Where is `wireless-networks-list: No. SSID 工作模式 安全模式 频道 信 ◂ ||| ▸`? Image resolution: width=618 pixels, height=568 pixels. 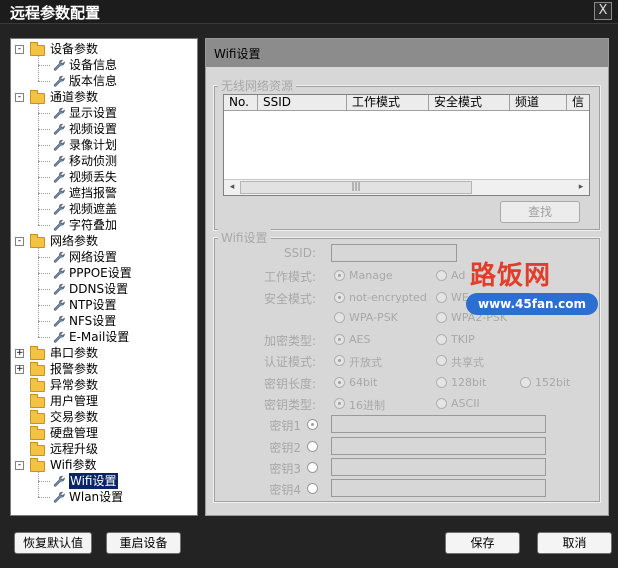 wireless-networks-list: No. SSID 工作模式 安全模式 频道 信 ◂ ||| ▸ is located at coordinates (406, 145).